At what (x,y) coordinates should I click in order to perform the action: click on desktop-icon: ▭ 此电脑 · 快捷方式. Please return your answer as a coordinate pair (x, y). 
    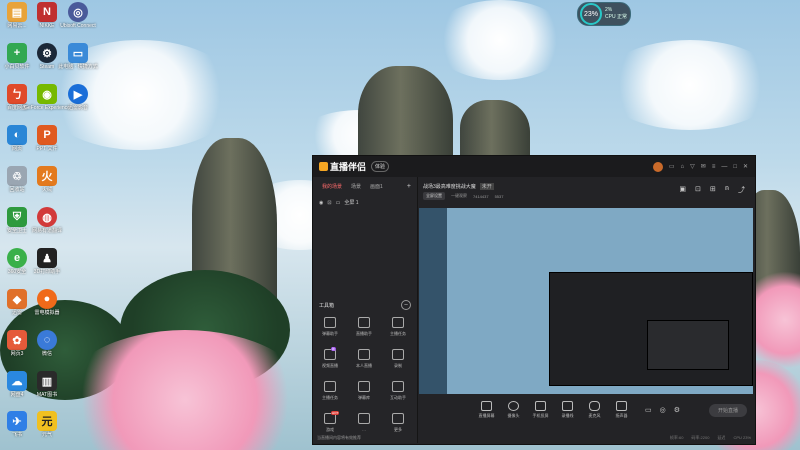
    Looking at the image, I should click on (78, 62).